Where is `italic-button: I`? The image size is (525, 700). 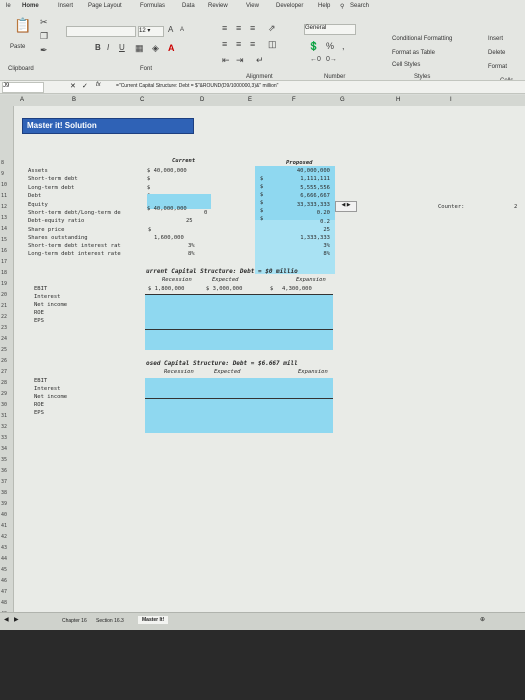
italic-button: I is located at coordinates (108, 48).